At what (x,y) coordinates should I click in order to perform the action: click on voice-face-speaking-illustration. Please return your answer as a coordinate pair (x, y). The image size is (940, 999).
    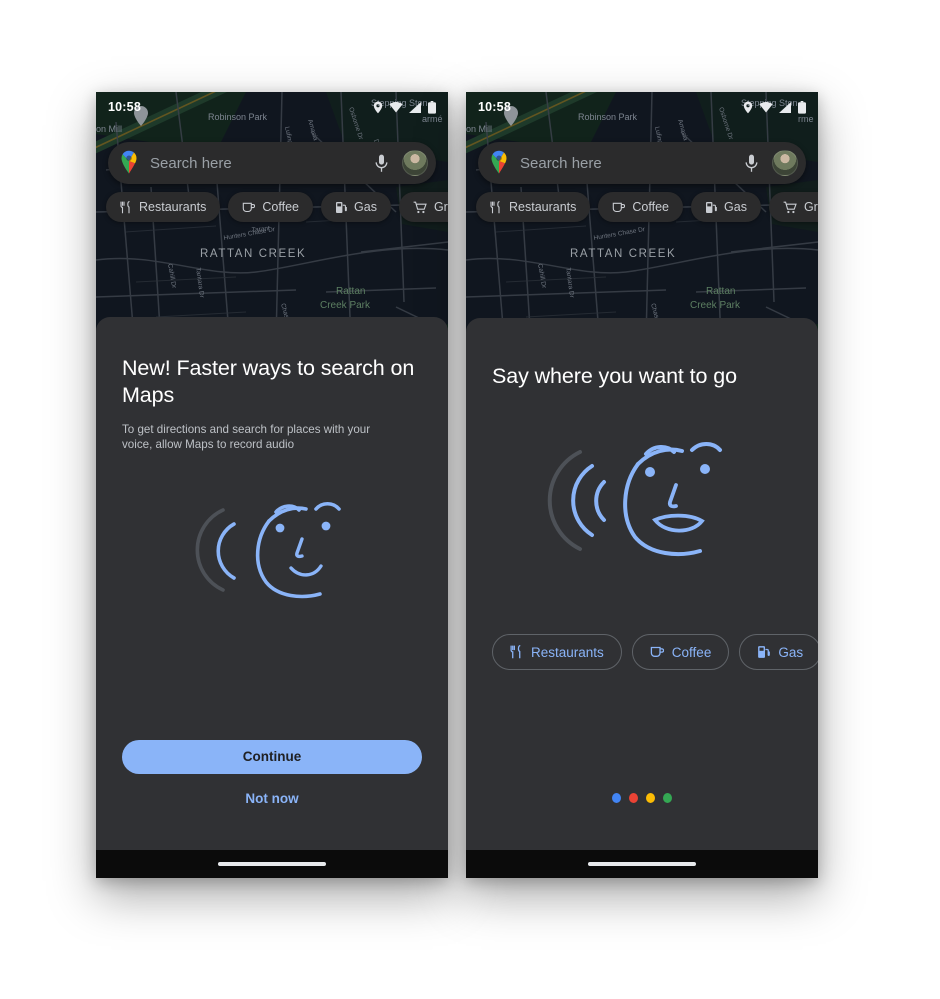
    Looking at the image, I should click on (642, 499).